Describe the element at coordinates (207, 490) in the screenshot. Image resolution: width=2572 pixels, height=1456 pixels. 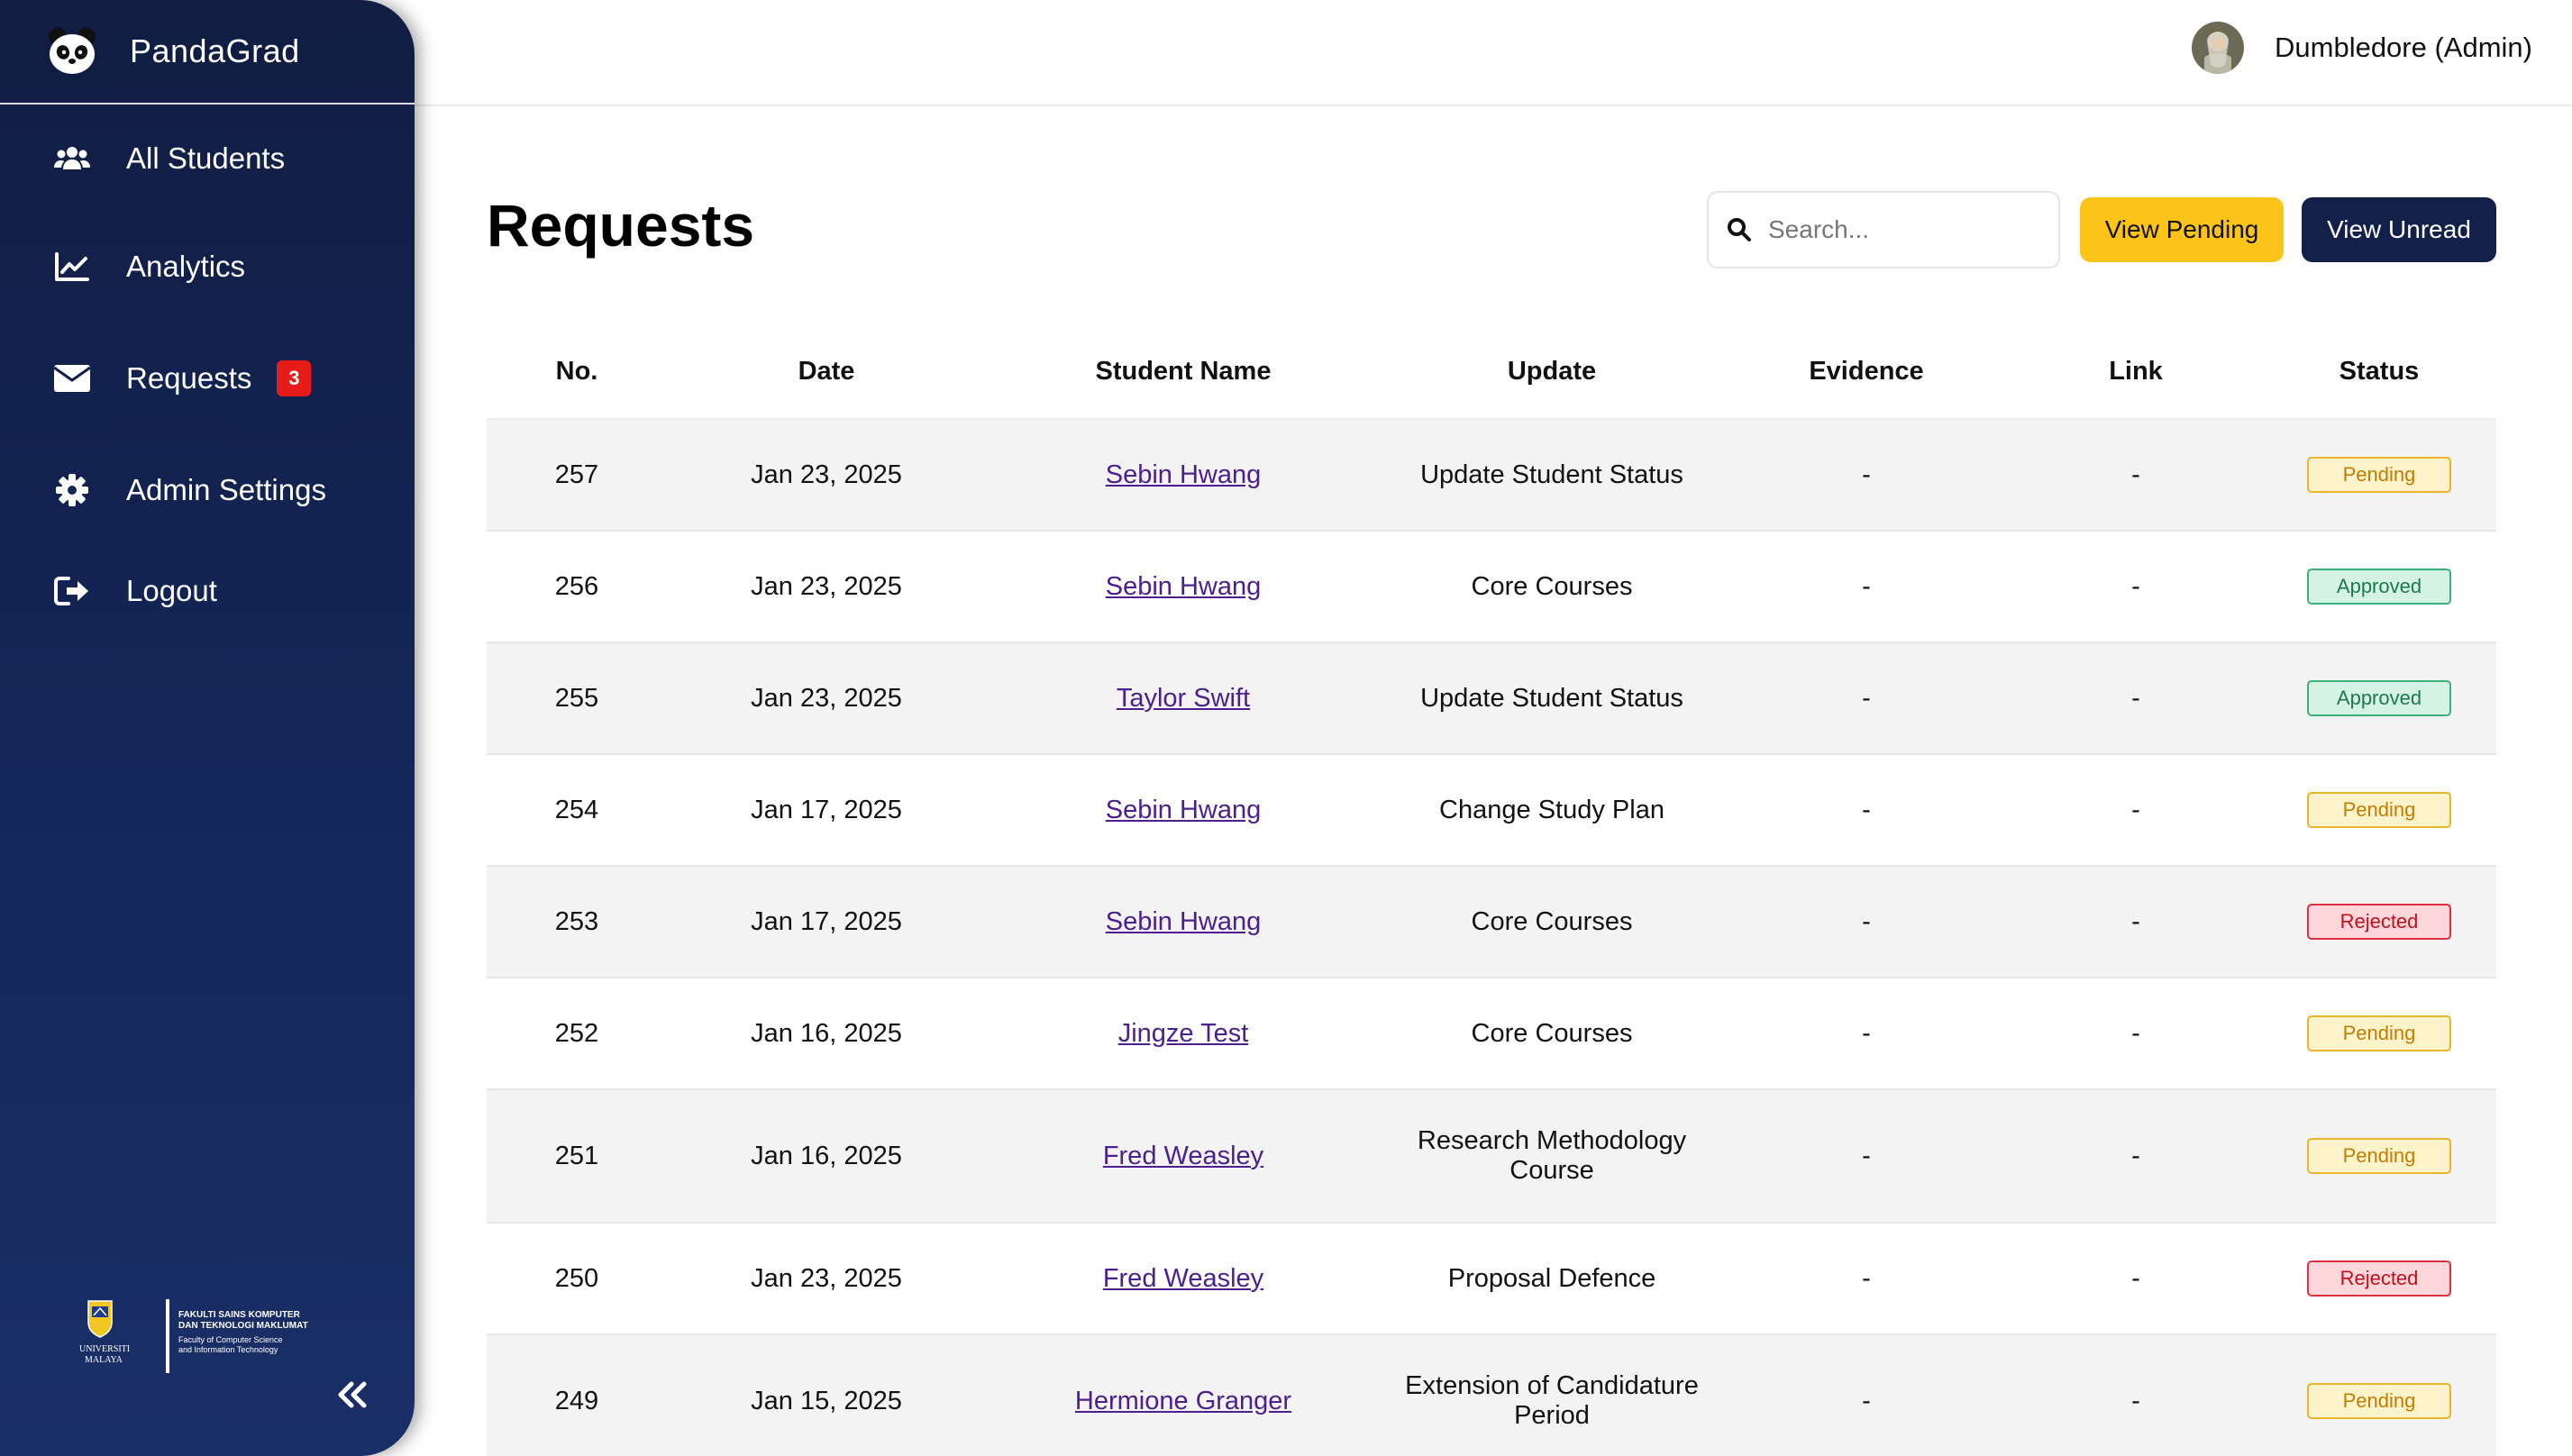
I see `sidebar-item-admin-settings: Admin Settings` at that location.